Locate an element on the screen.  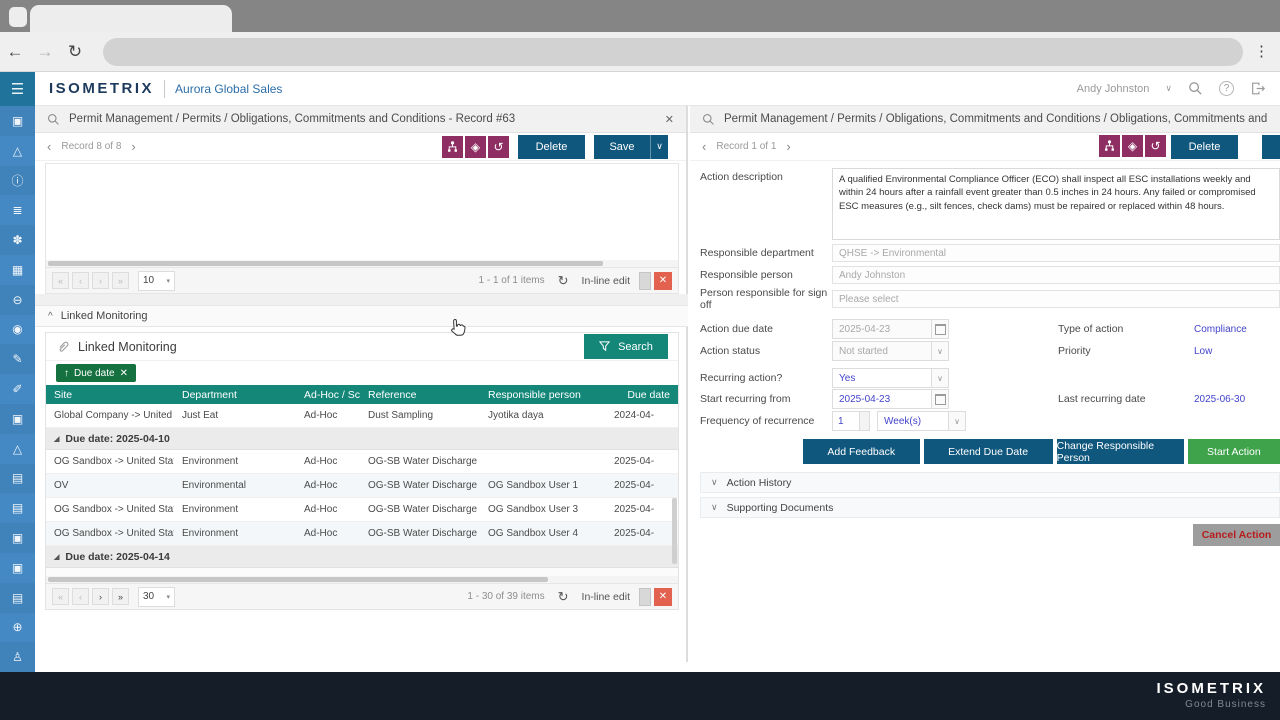
start-action-button: Start Action is located at coordinates (1233, 451).